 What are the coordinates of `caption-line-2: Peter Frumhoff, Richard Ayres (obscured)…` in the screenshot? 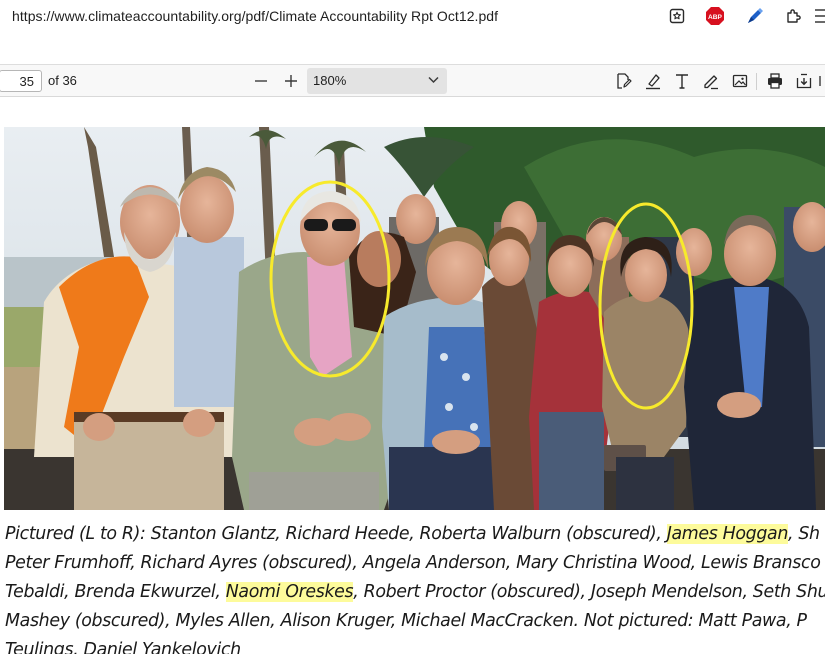 It's located at (413, 563).